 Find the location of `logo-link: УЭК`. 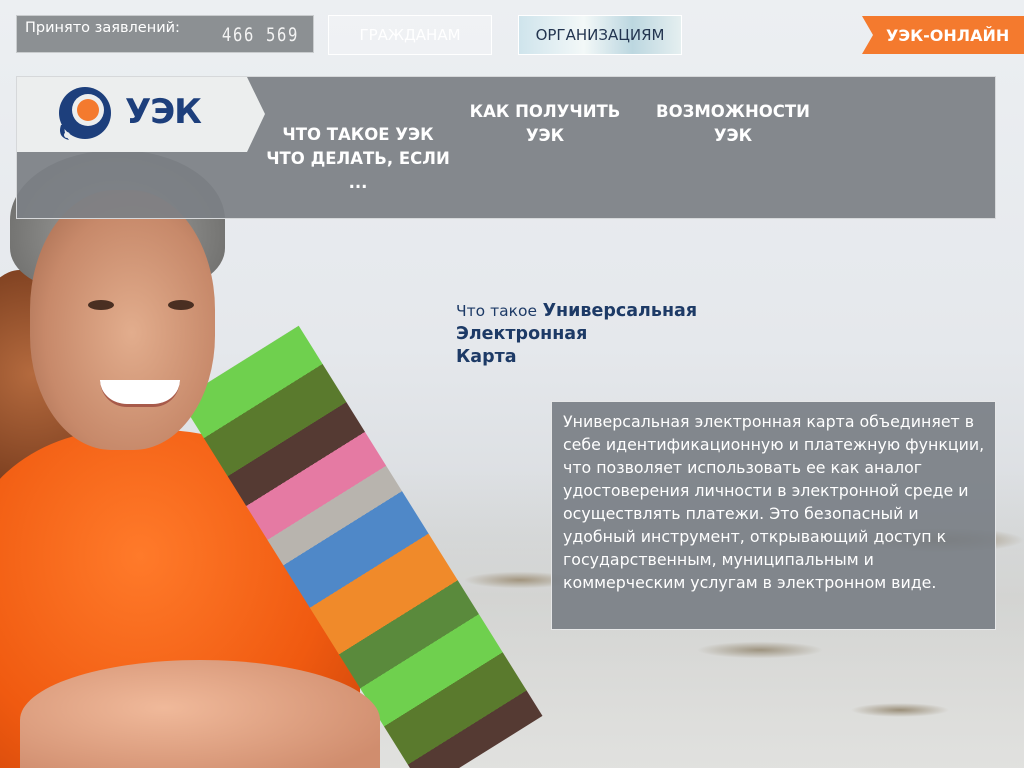

logo-link: УЭК is located at coordinates (141, 114).